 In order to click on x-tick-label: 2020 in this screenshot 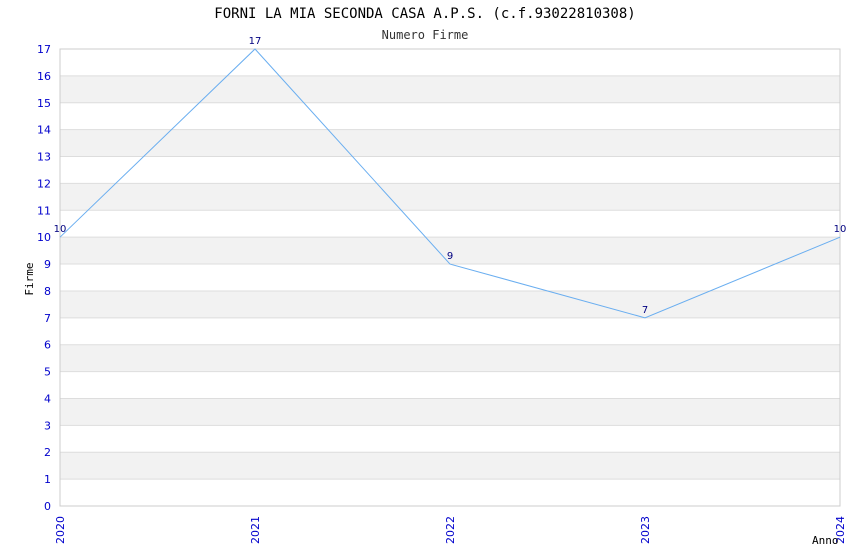, I will do `click(60, 530)`.